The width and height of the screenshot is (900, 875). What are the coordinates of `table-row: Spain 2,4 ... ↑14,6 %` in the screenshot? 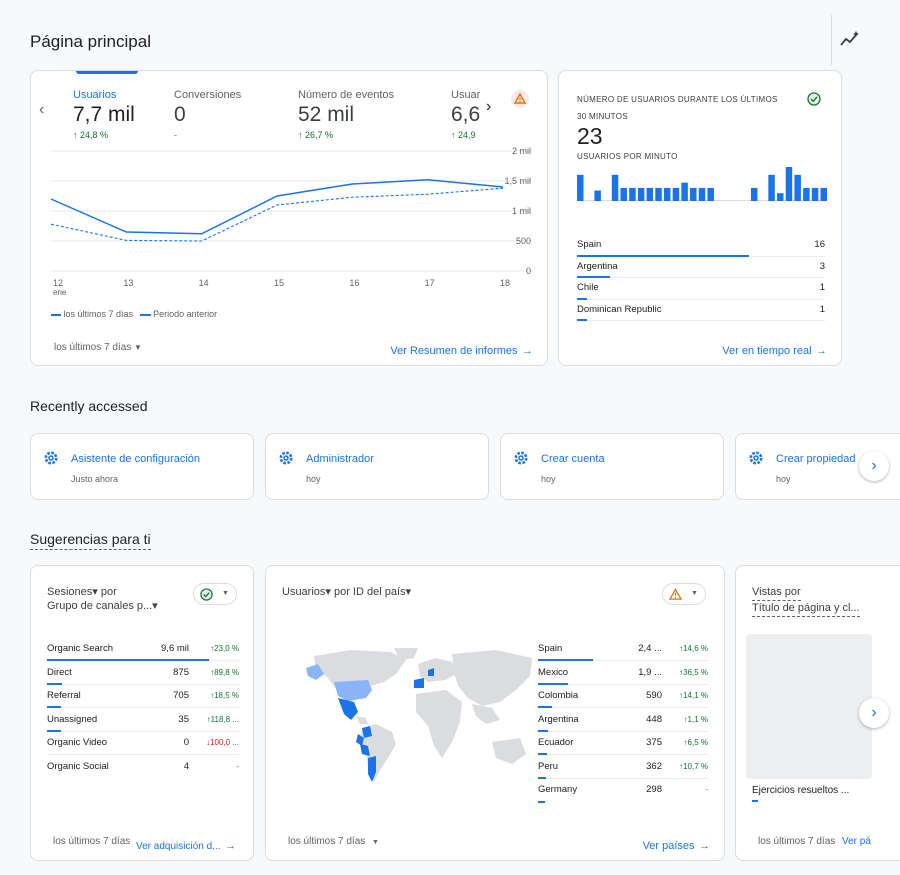 It's located at (623, 649).